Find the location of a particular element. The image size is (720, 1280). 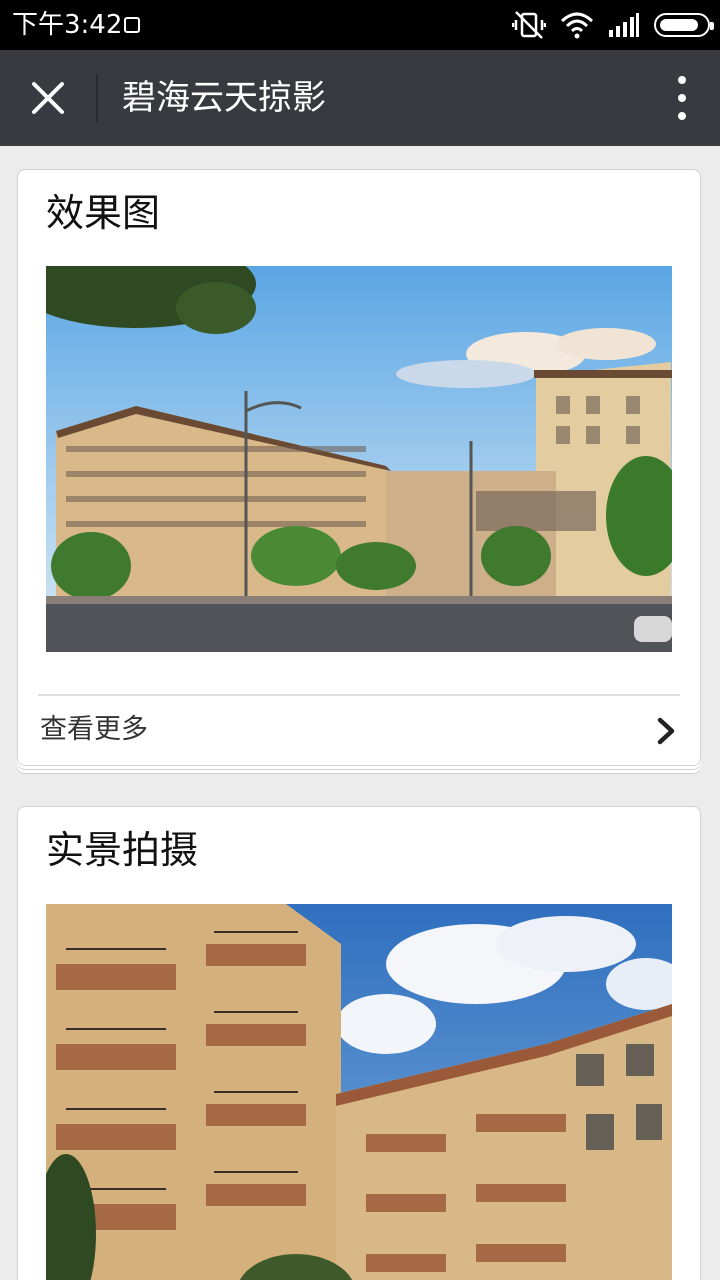

more-vertical-icon is located at coordinates (682, 80).